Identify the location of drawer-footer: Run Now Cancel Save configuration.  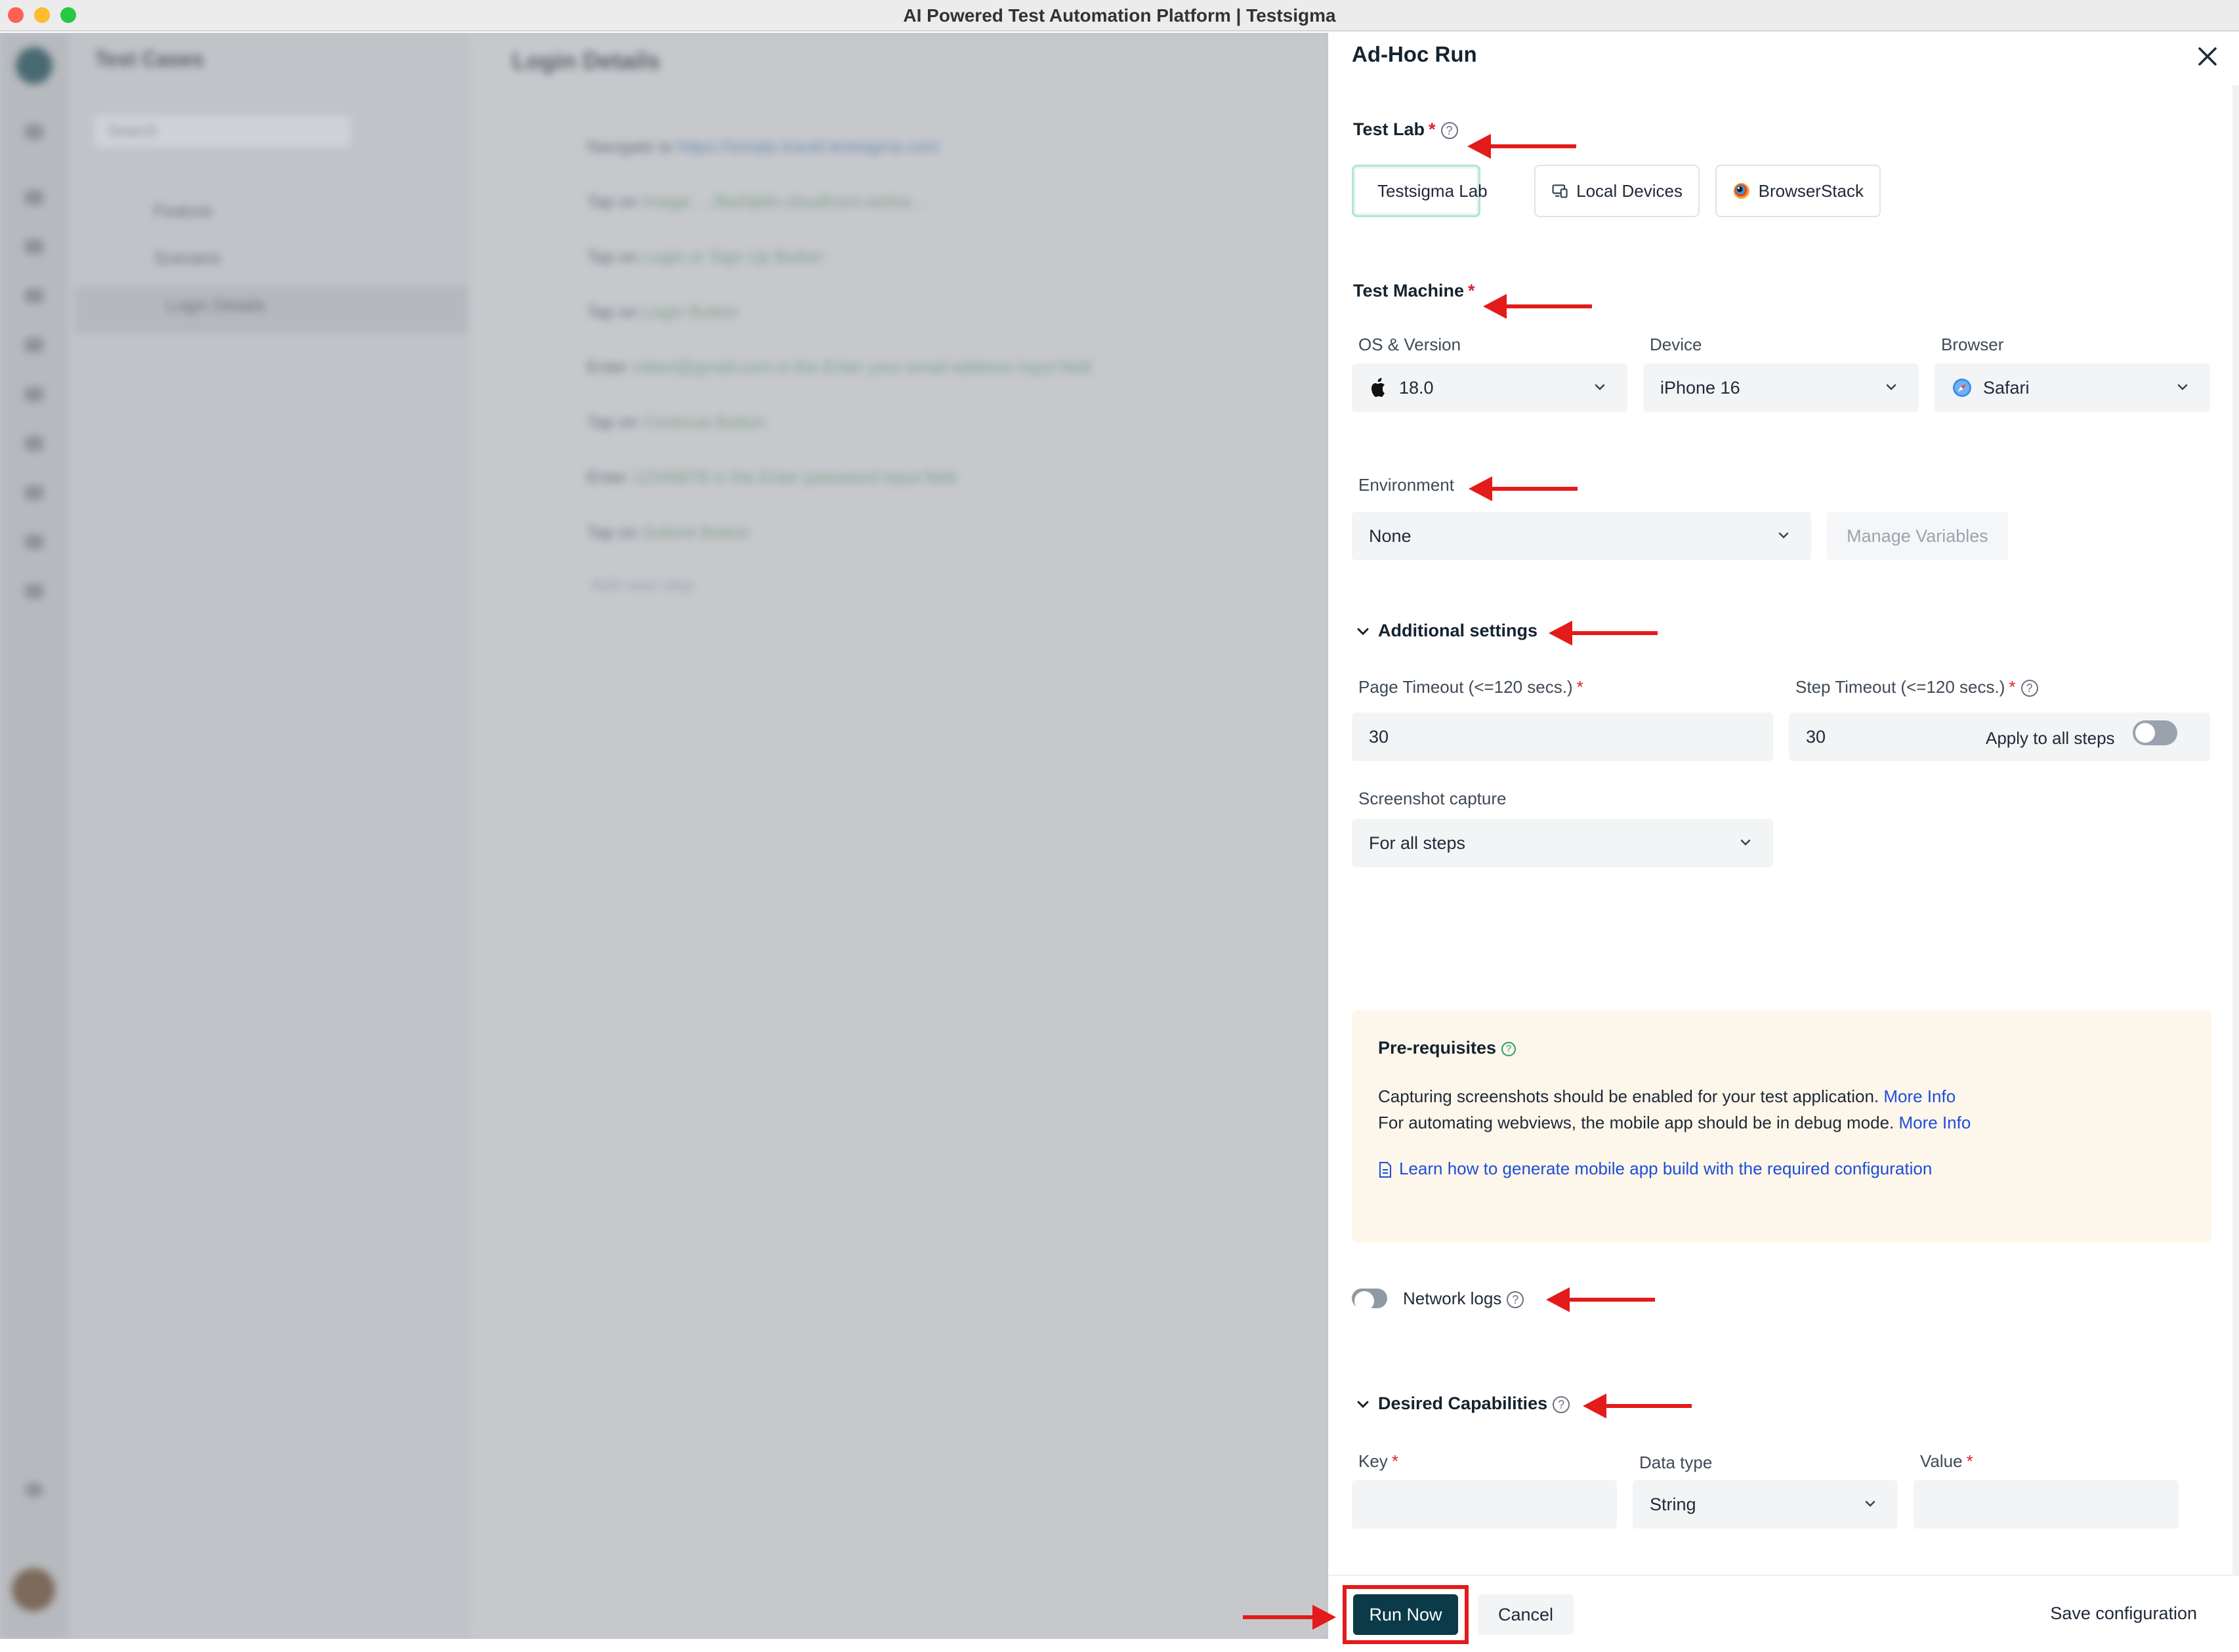
(1783, 1613).